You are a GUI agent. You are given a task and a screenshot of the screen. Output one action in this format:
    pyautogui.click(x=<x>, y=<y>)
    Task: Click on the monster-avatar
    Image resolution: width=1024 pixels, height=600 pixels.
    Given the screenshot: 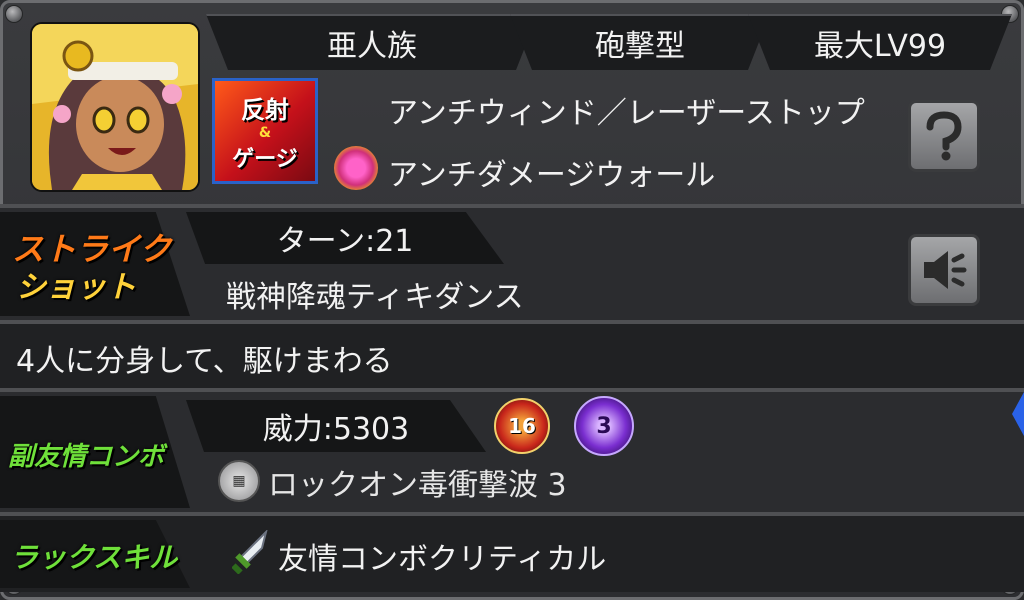 What is the action you would take?
    pyautogui.click(x=115, y=107)
    